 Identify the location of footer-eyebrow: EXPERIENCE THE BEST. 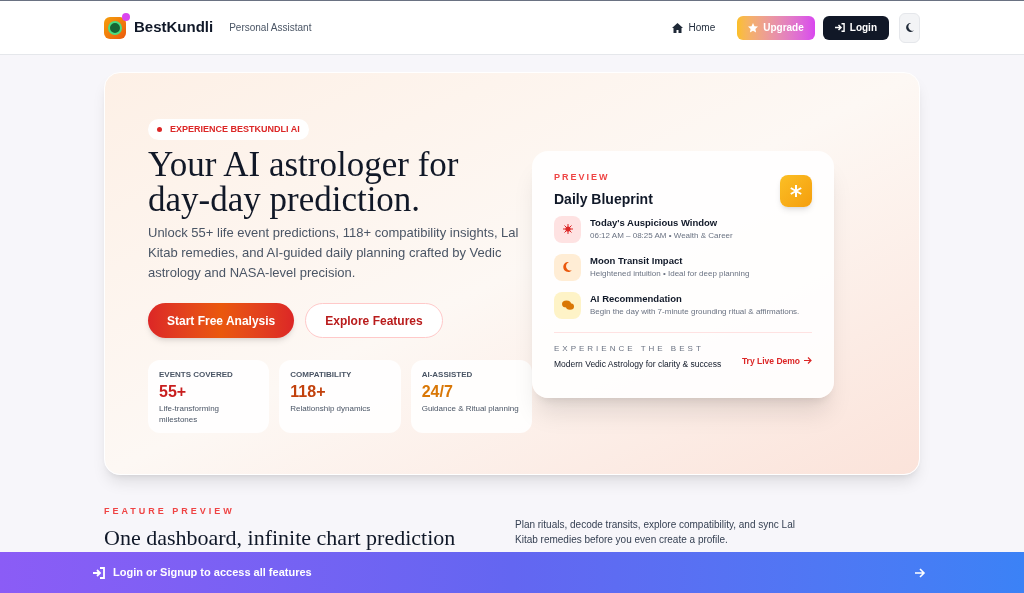
(629, 348).